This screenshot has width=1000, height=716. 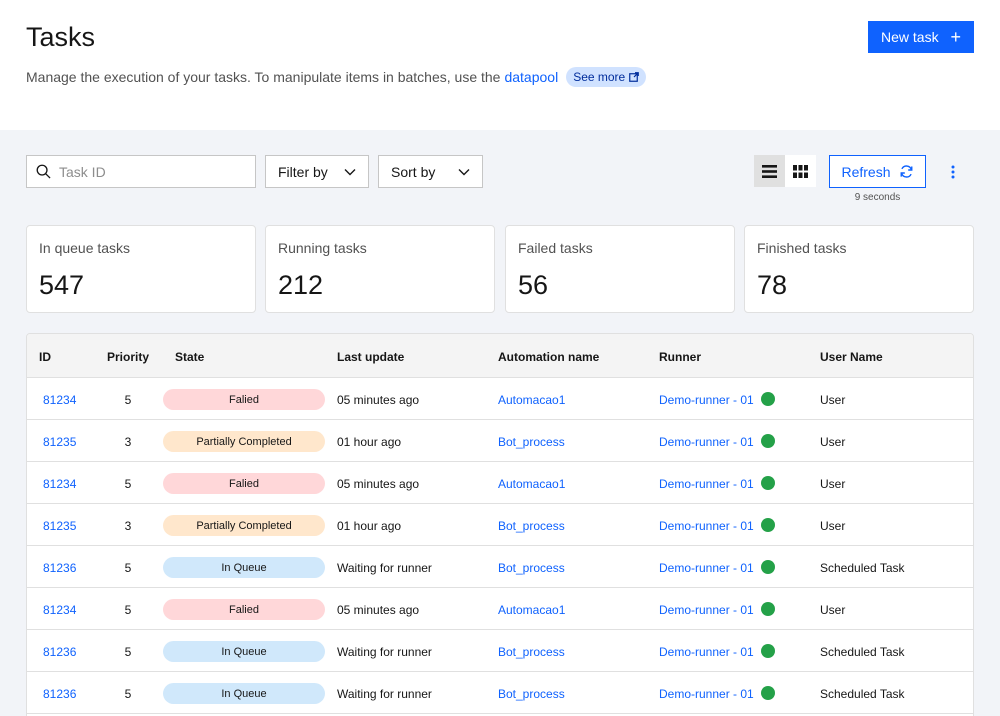 I want to click on external-link-icon, so click(x=634, y=77).